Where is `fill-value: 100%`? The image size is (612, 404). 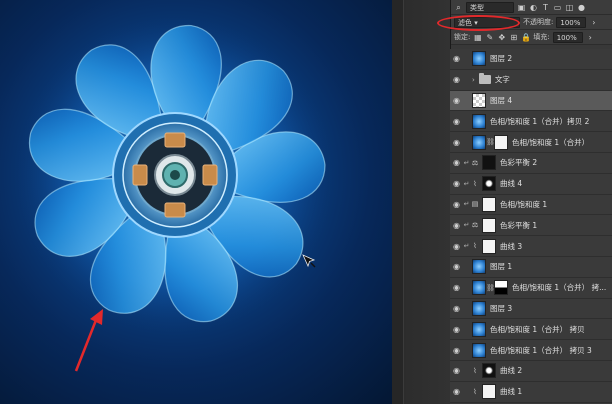 fill-value: 100% is located at coordinates (566, 37).